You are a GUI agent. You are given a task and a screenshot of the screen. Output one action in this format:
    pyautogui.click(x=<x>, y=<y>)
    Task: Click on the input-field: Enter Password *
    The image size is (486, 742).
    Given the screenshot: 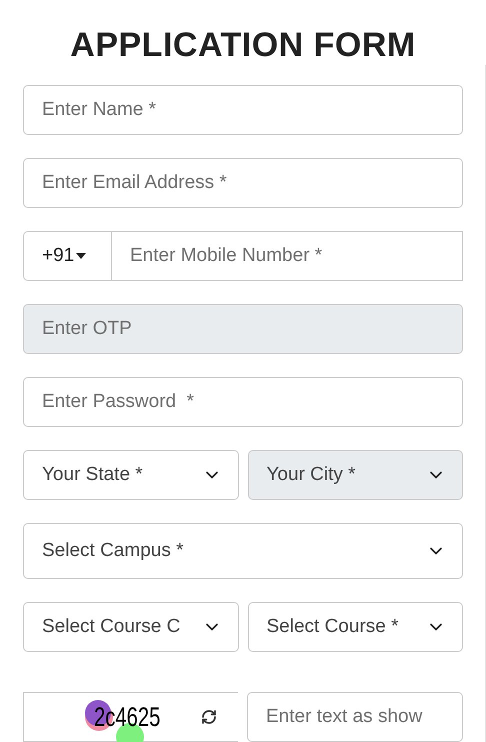 What is the action you would take?
    pyautogui.click(x=243, y=402)
    